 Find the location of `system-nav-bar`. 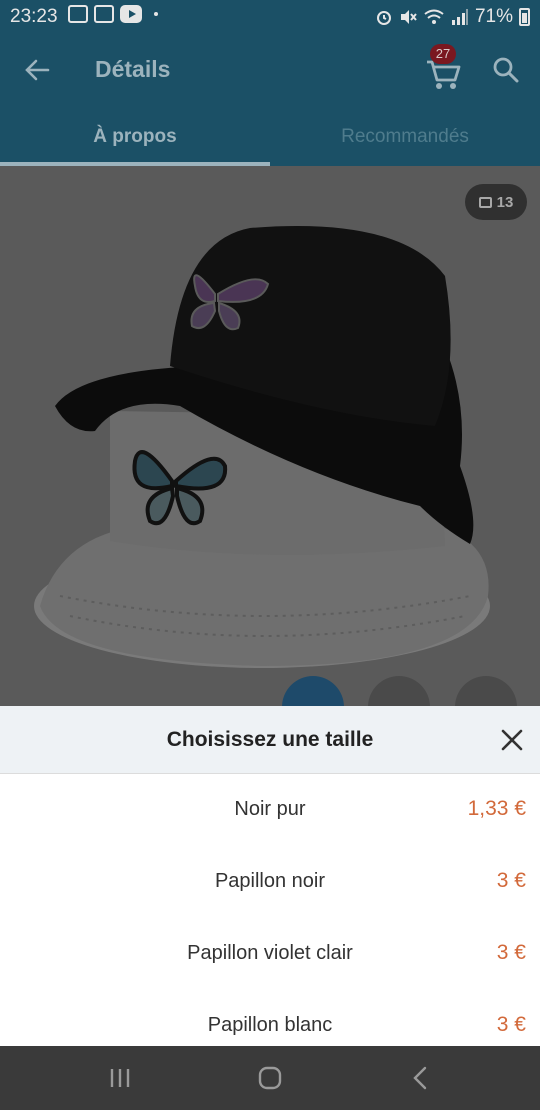

system-nav-bar is located at coordinates (270, 1078).